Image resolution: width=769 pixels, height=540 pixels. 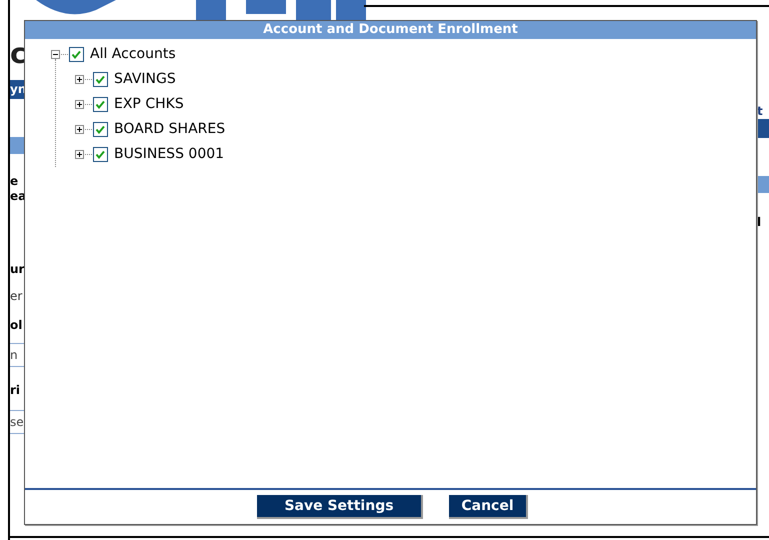 I want to click on tree-item-label: EXP CHKS, so click(x=149, y=104).